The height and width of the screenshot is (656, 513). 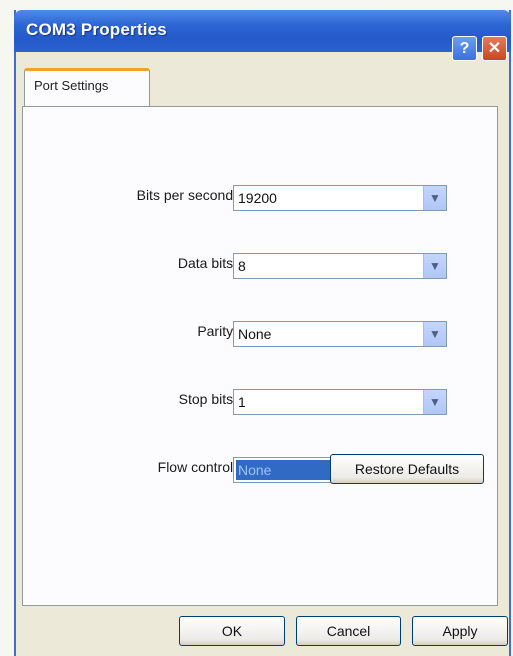 What do you see at coordinates (217, 331) in the screenshot?
I see `parity-label: Parity:` at bounding box center [217, 331].